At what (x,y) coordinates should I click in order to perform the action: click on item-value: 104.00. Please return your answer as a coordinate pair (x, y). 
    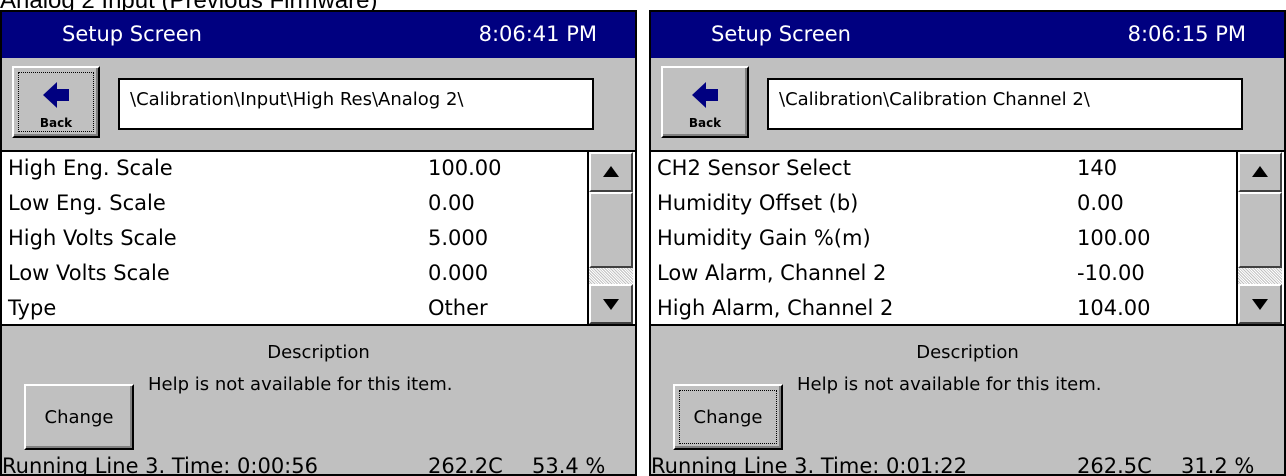
    Looking at the image, I should click on (1114, 308).